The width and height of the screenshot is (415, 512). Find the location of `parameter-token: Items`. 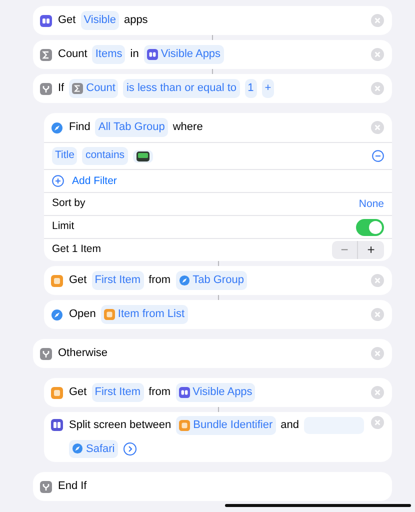

parameter-token: Items is located at coordinates (109, 54).